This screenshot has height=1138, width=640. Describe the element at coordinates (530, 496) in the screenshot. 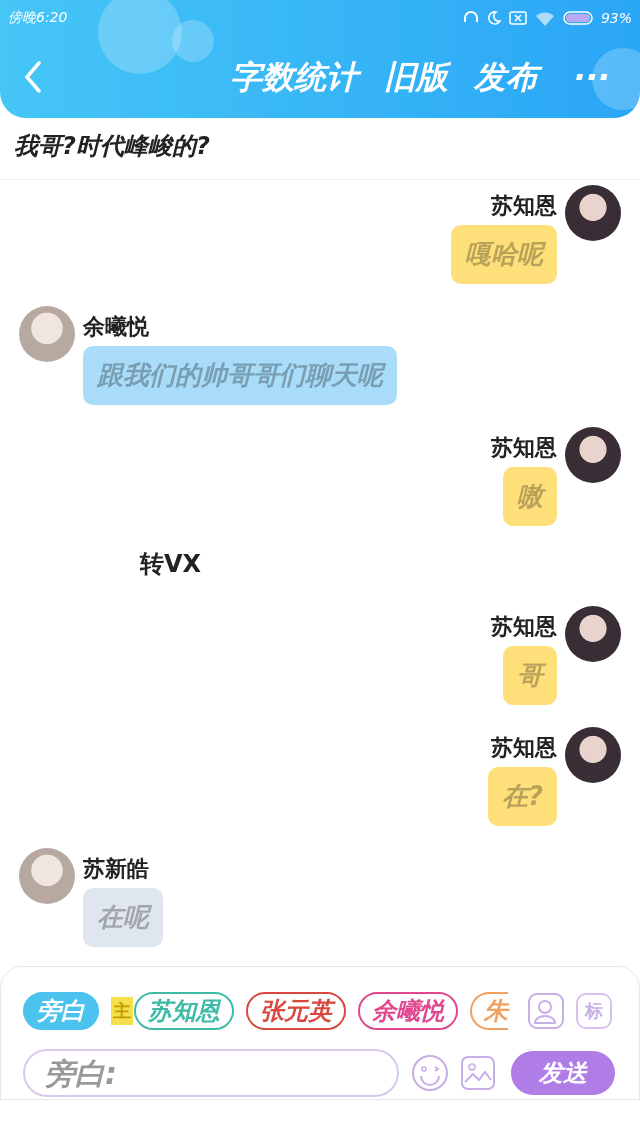

I see `message-bubble: 嗷` at that location.